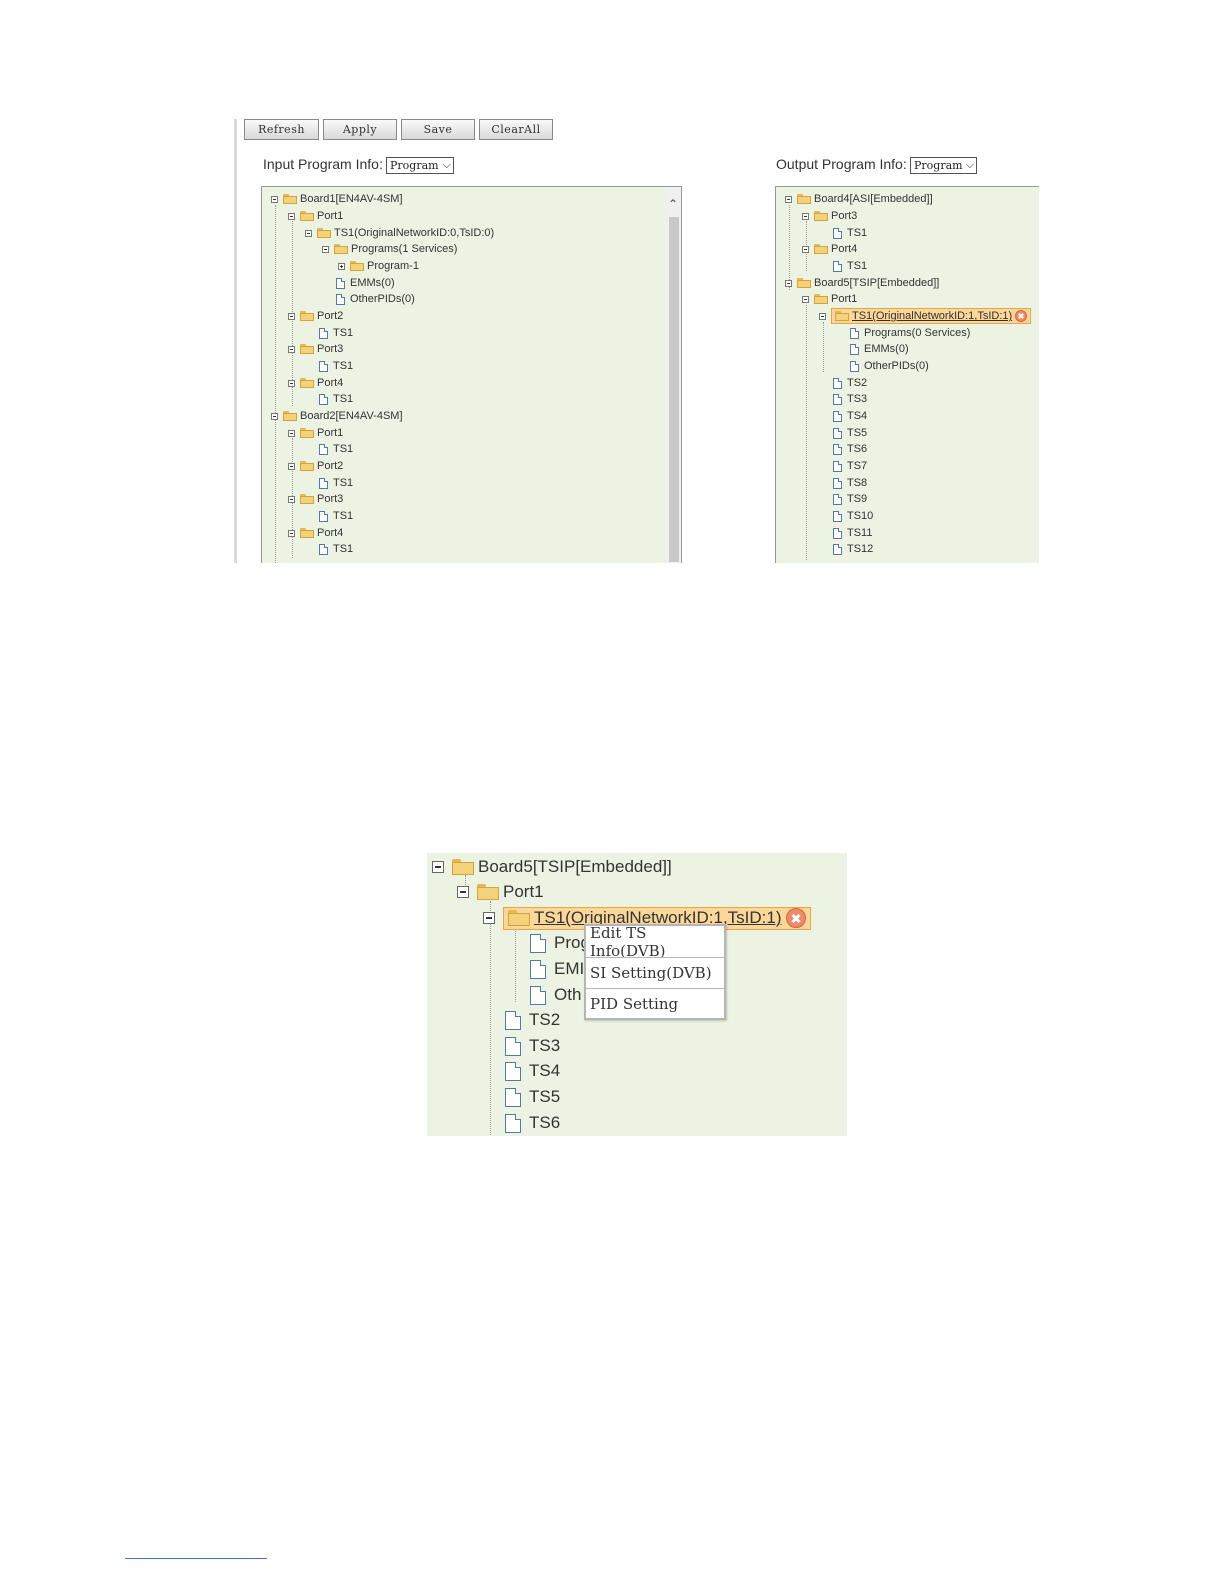  Describe the element at coordinates (852, 533) in the screenshot. I see `tree-node-file: TS11` at that location.